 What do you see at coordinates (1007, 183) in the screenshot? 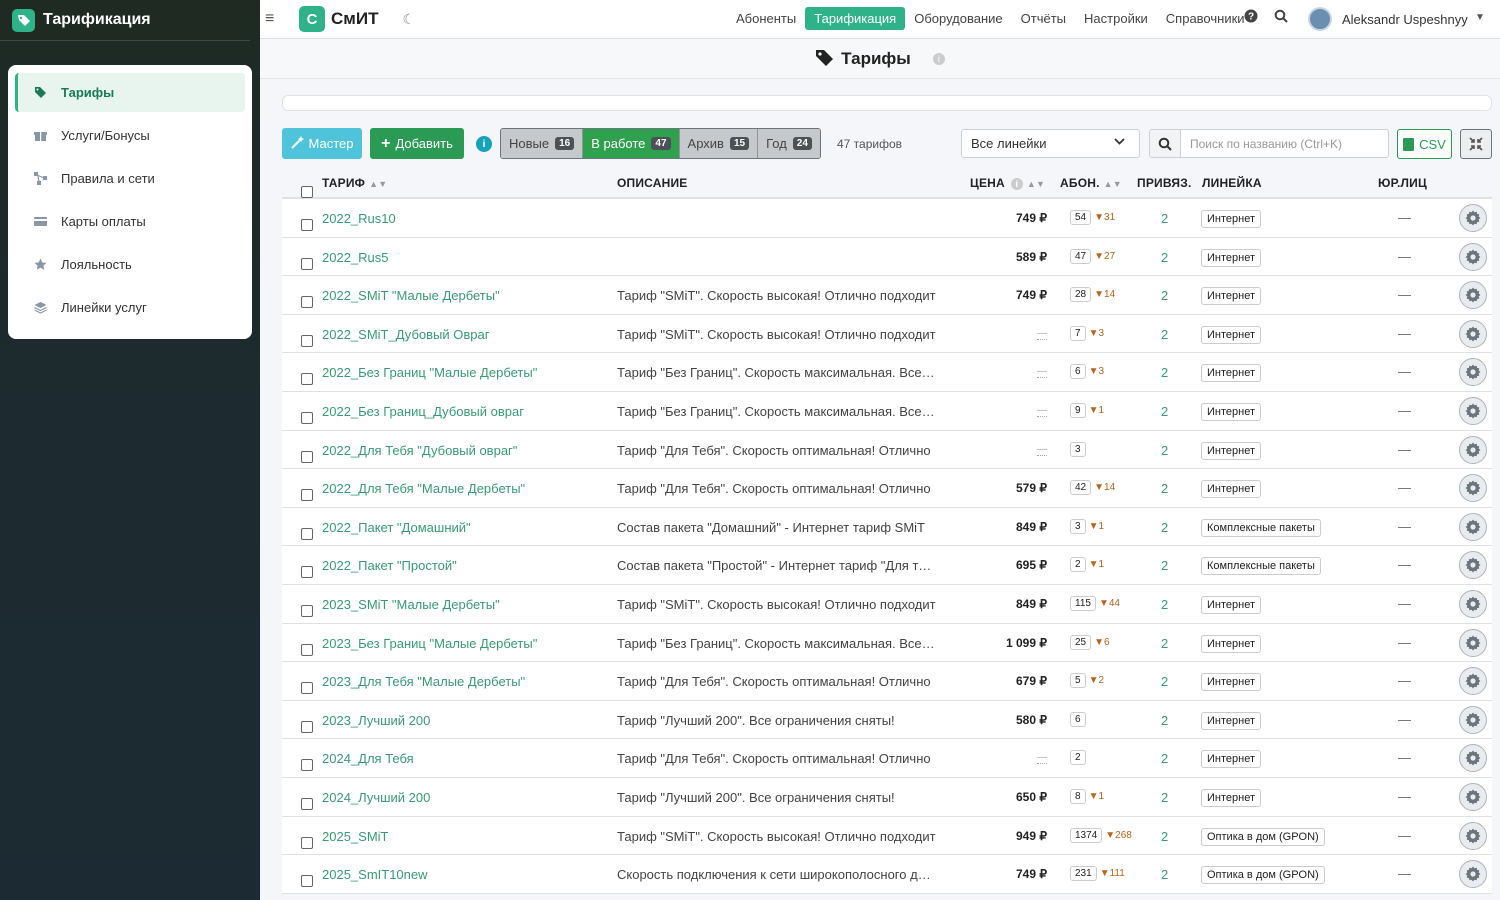
I see `col-price-header: ЦЕНА i ▲▼` at bounding box center [1007, 183].